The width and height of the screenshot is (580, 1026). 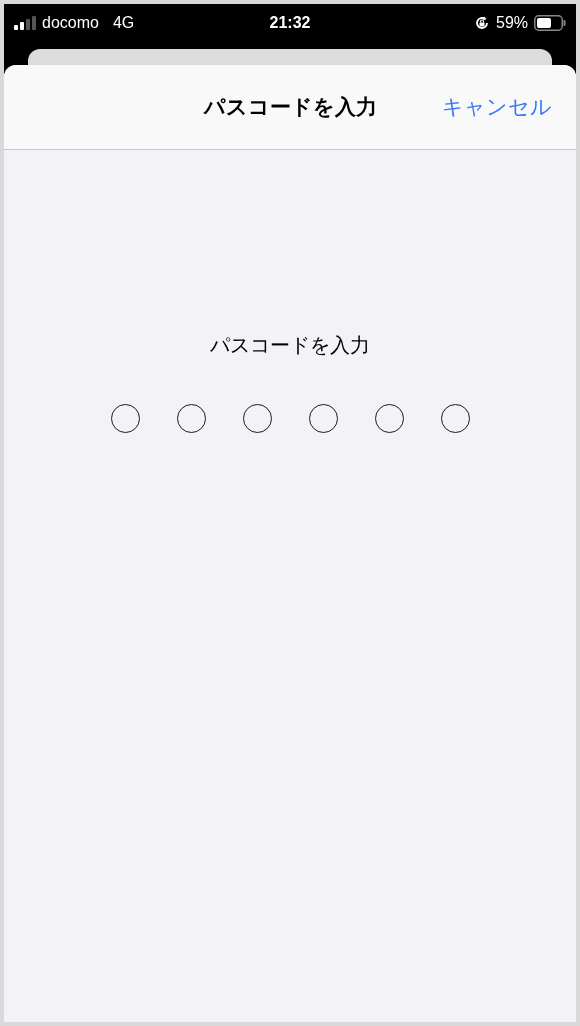 What do you see at coordinates (25, 23) in the screenshot?
I see `signal-icon` at bounding box center [25, 23].